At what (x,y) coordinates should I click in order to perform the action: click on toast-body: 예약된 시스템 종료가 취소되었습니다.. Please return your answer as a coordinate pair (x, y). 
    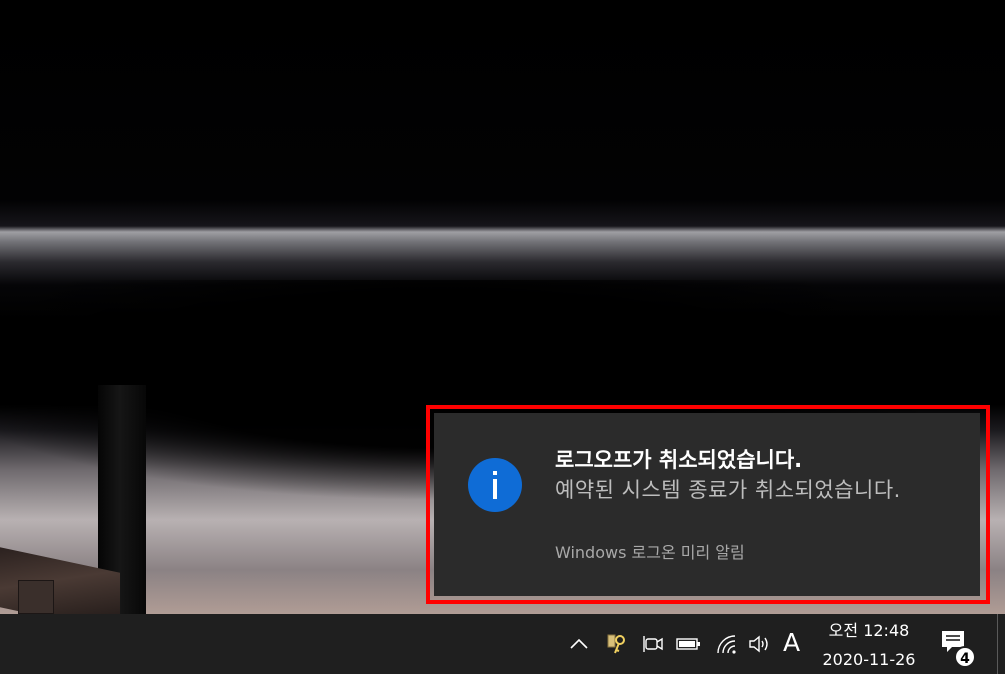
    Looking at the image, I should click on (728, 490).